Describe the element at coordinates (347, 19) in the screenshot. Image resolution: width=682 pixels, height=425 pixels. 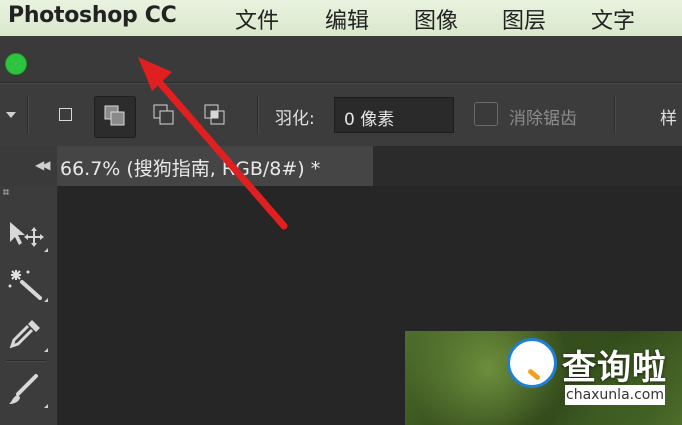
I see `menu-edit: 编辑` at that location.